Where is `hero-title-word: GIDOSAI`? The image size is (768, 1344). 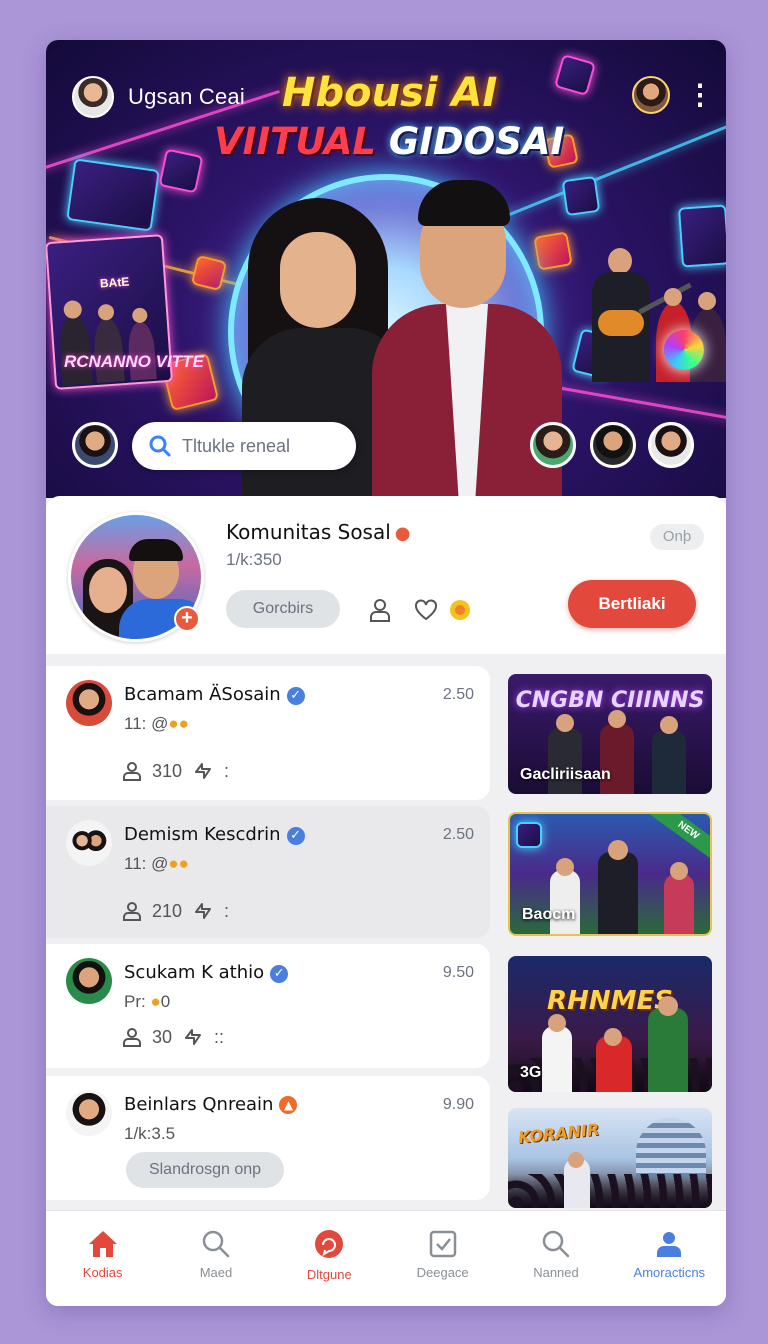
hero-title-word: GIDOSAI is located at coordinates (476, 141).